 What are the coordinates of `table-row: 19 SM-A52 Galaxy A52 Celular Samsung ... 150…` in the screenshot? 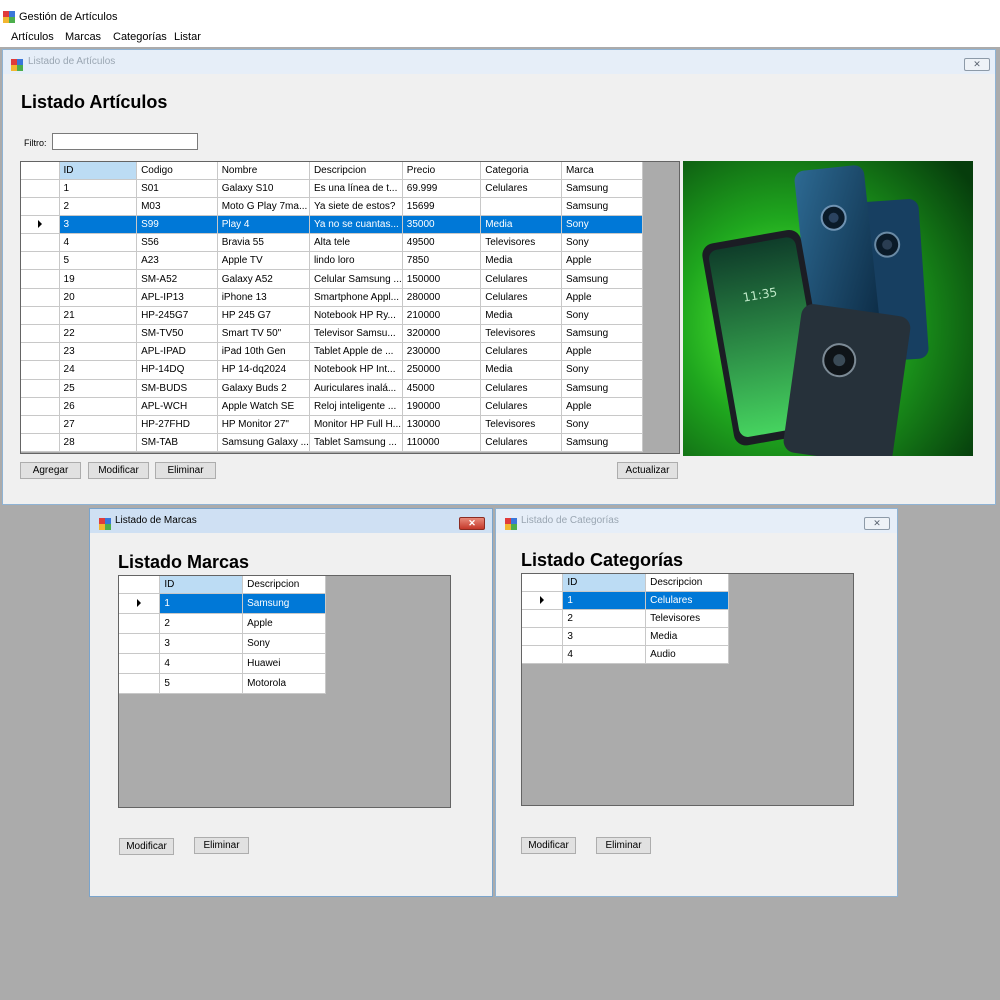 It's located at (332, 279).